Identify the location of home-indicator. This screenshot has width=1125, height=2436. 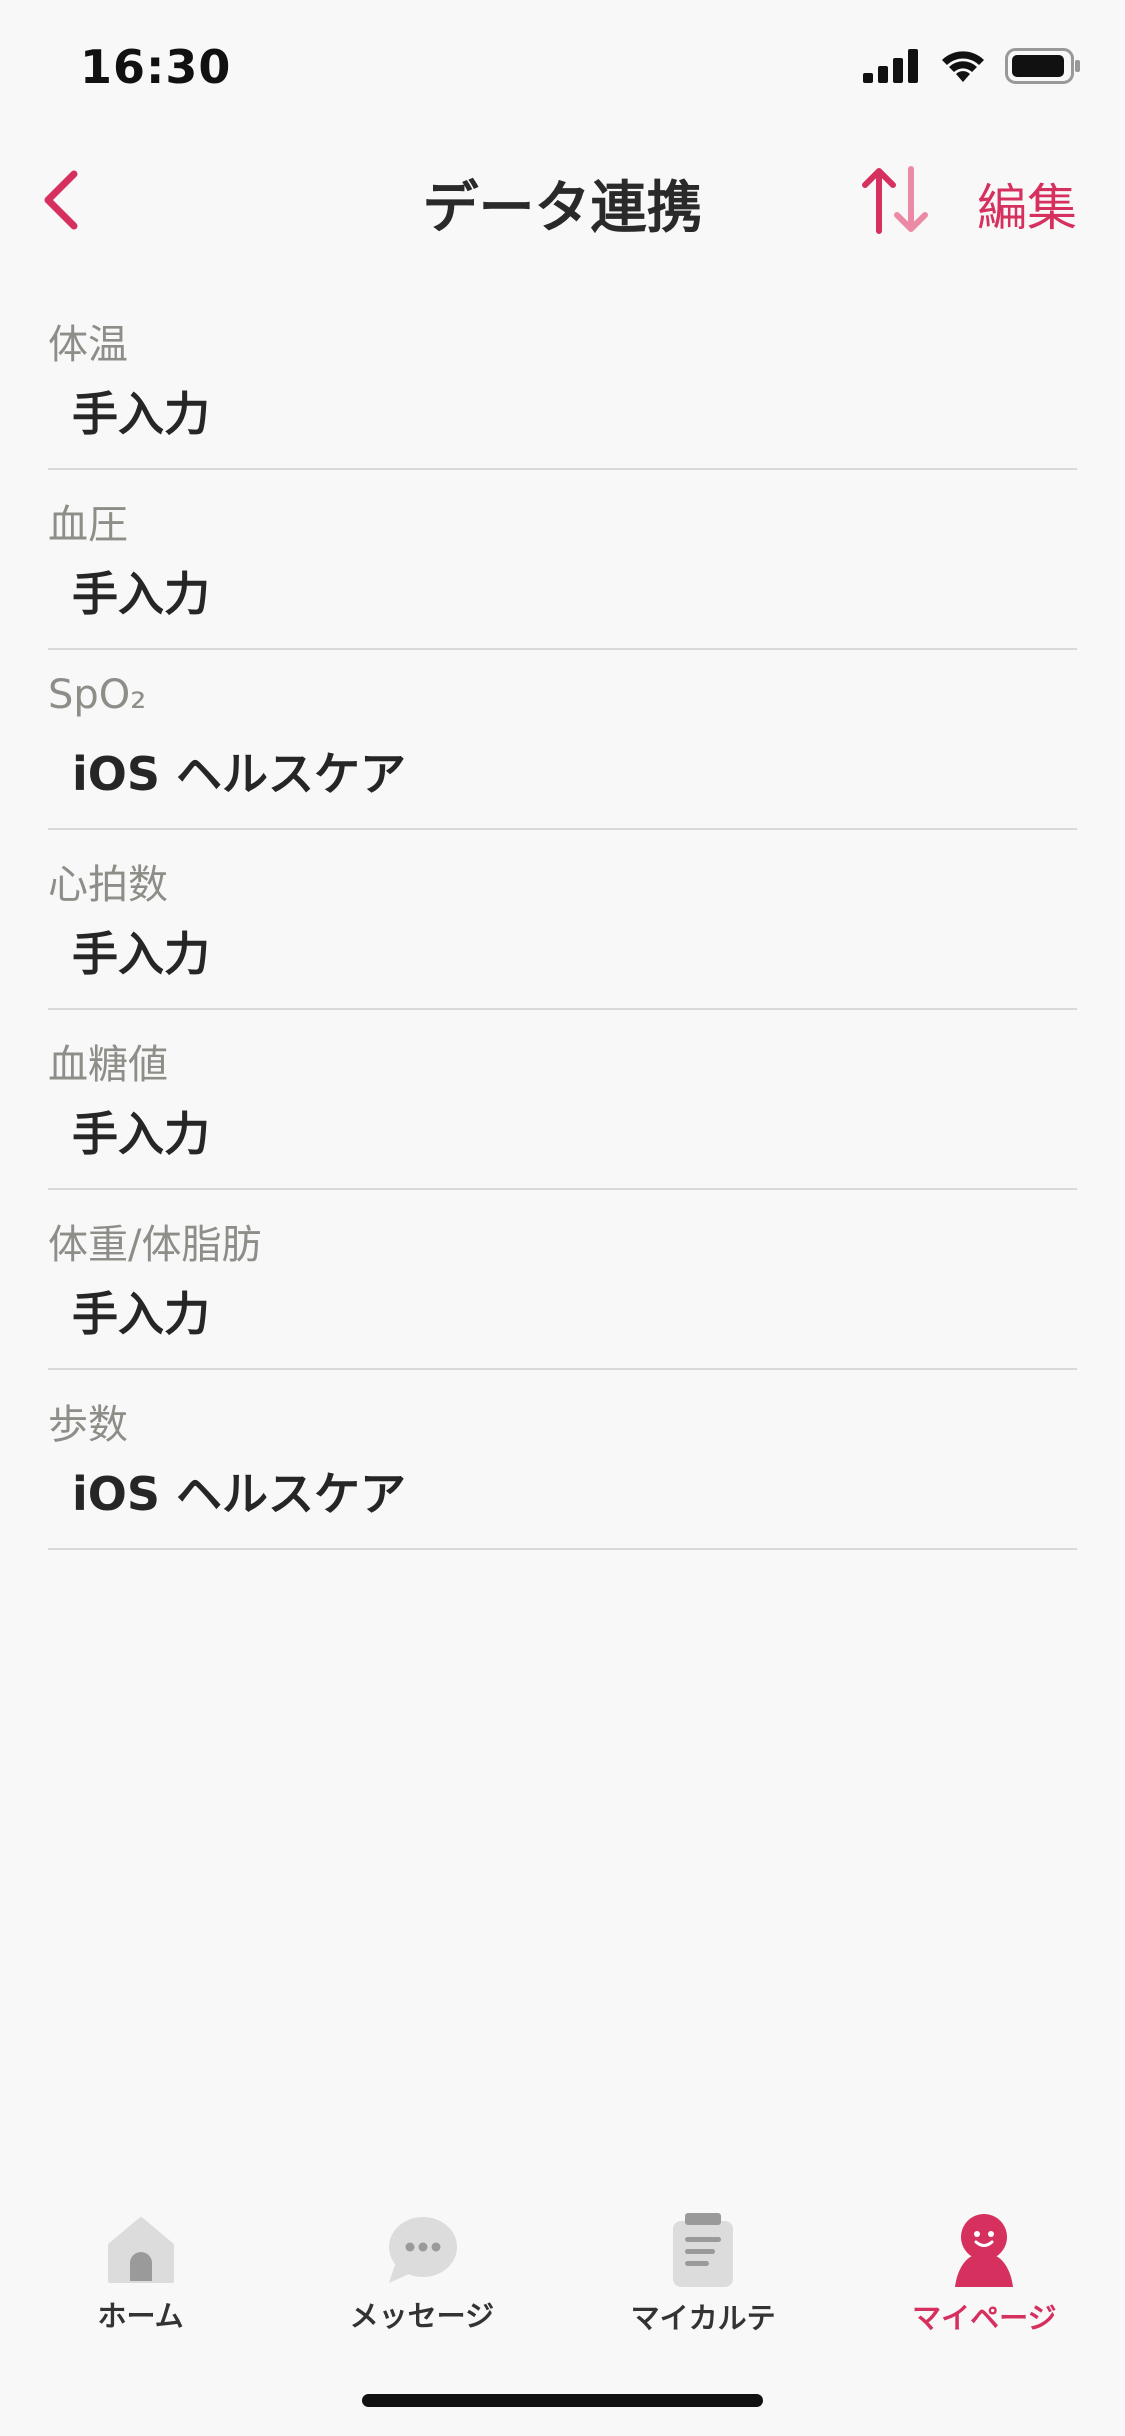
(562, 2400).